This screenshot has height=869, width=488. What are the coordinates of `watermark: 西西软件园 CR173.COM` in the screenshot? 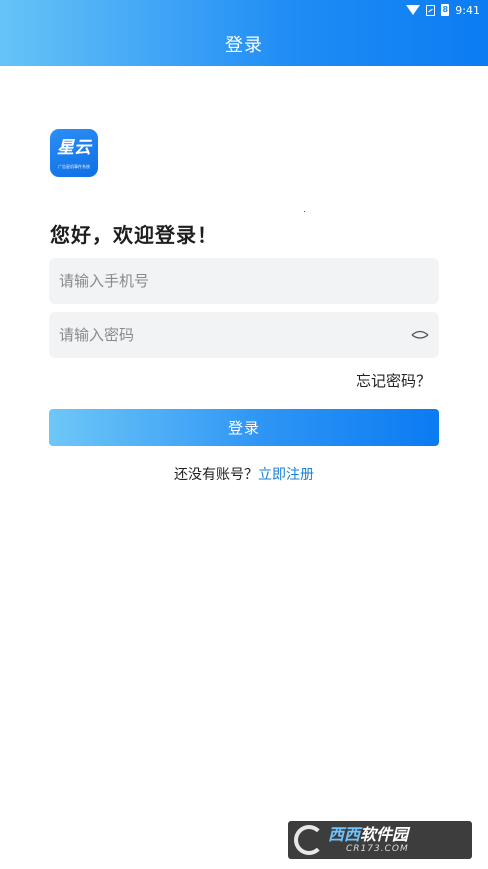 It's located at (380, 840).